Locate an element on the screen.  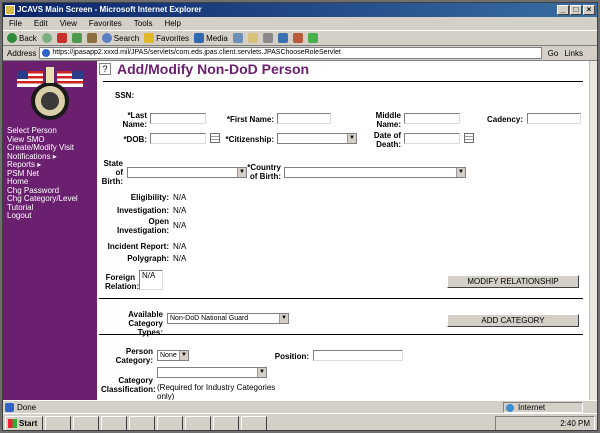
date-of-death-calendar-icon is located at coordinates (469, 138).